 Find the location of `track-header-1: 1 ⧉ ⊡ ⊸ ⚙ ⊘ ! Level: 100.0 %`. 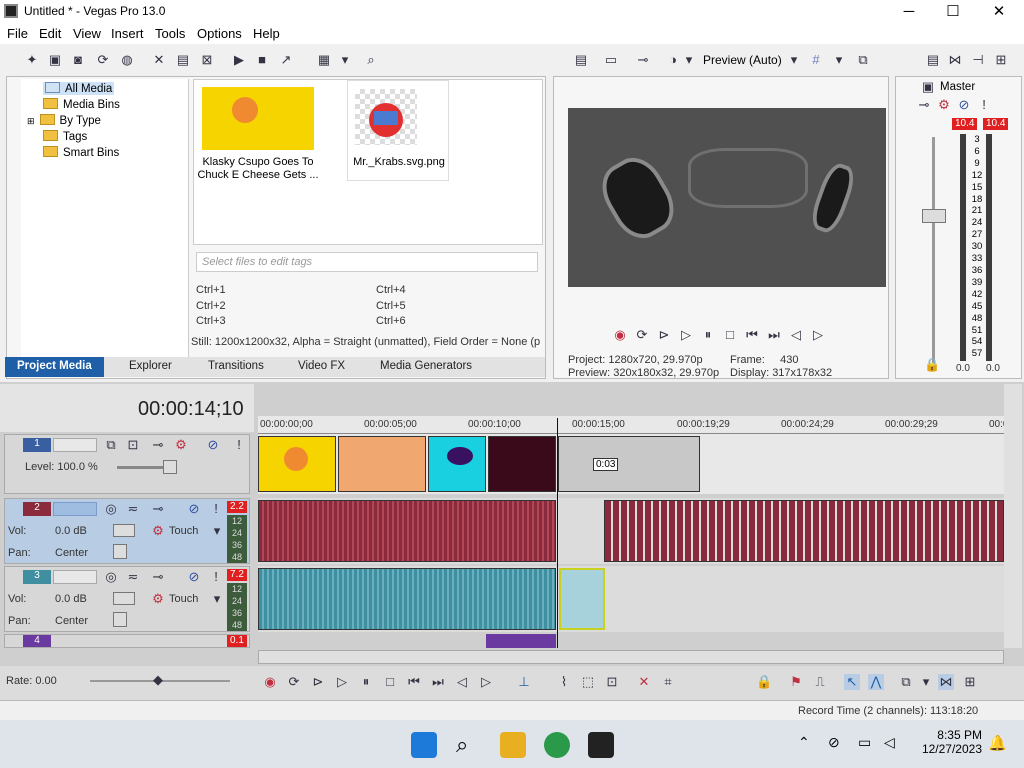

track-header-1: 1 ⧉ ⊡ ⊸ ⚙ ⊘ ! Level: 100.0 % is located at coordinates (127, 464).